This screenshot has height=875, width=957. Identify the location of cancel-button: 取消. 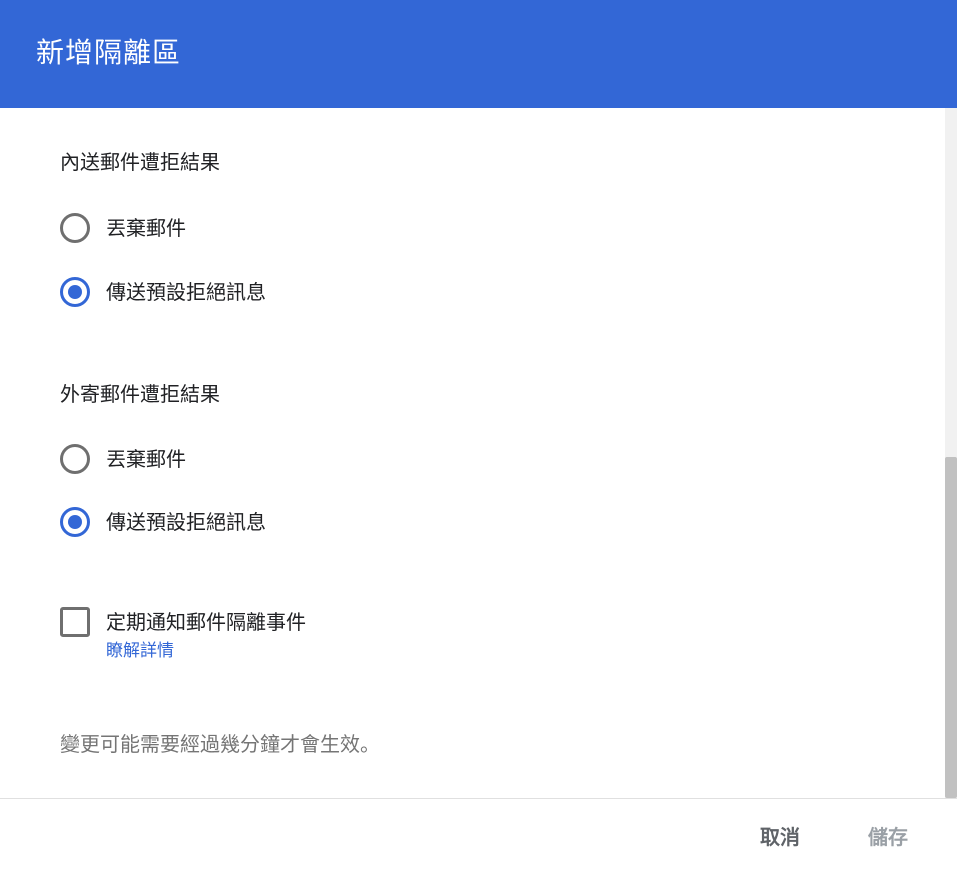
(780, 837).